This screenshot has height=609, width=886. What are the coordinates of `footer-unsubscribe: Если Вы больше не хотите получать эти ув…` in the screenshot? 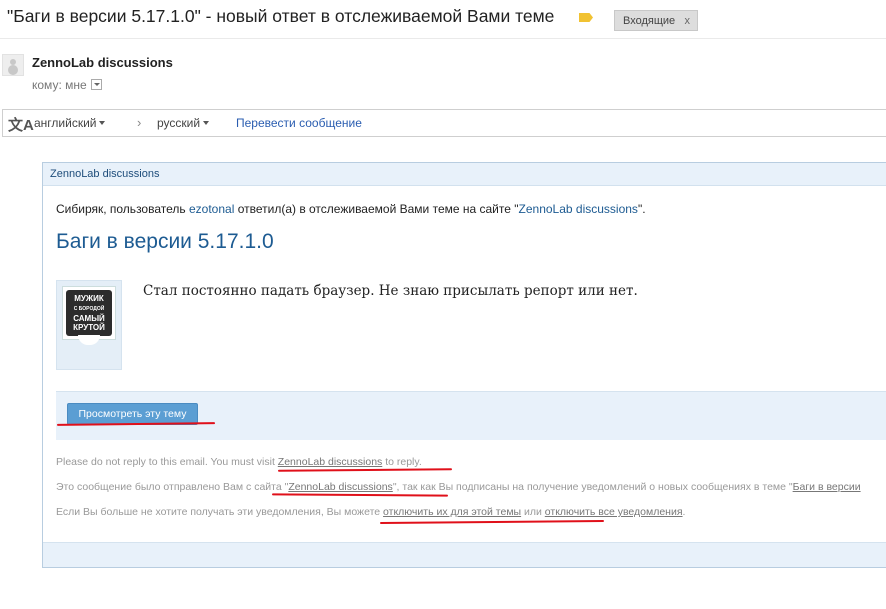 It's located at (370, 512).